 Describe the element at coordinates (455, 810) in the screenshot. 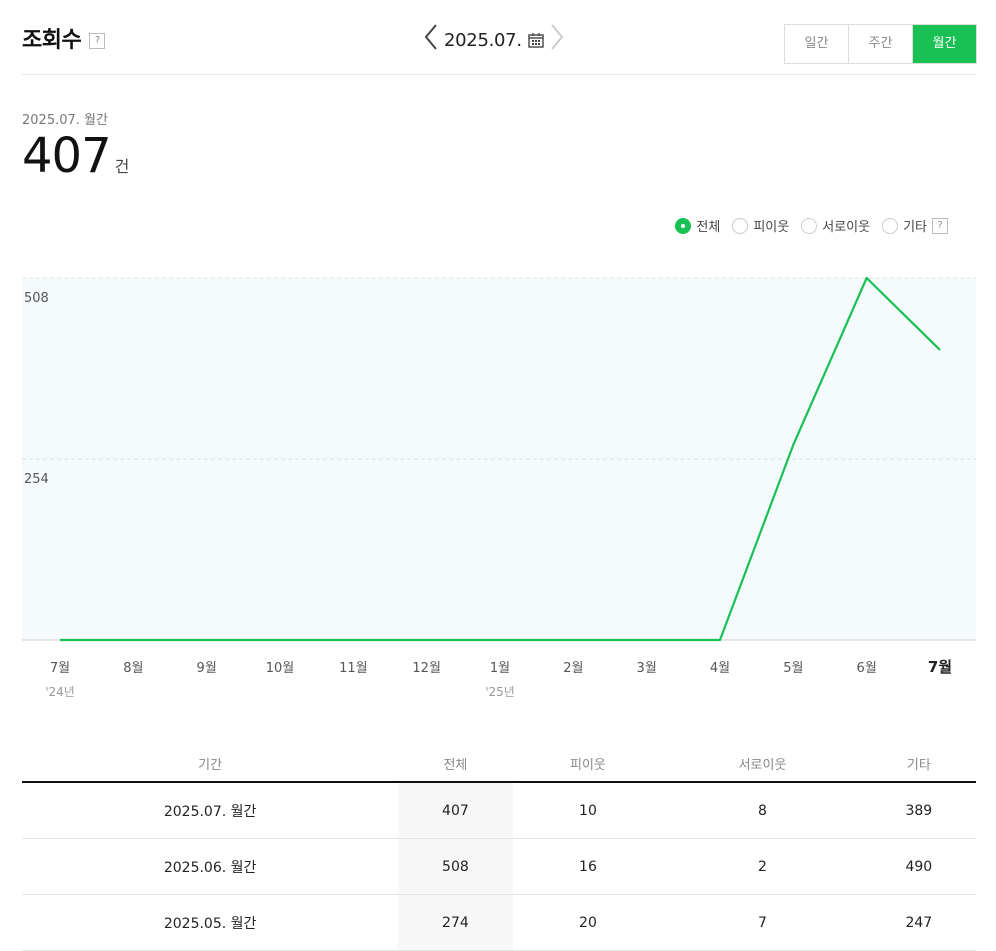

I see `cell-total: 407` at that location.